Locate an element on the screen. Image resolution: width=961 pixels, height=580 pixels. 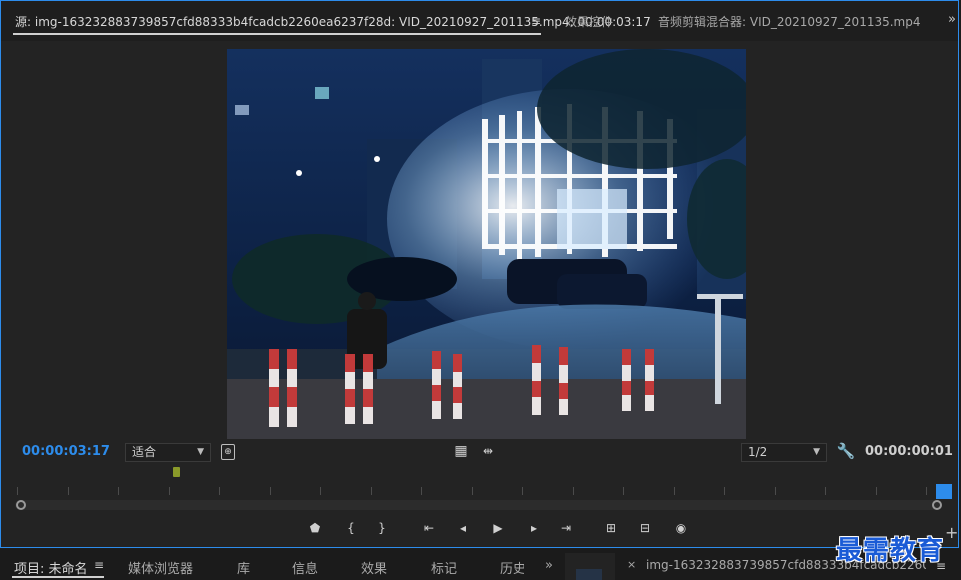
wrench-icon: 🔧 is located at coordinates (846, 451).